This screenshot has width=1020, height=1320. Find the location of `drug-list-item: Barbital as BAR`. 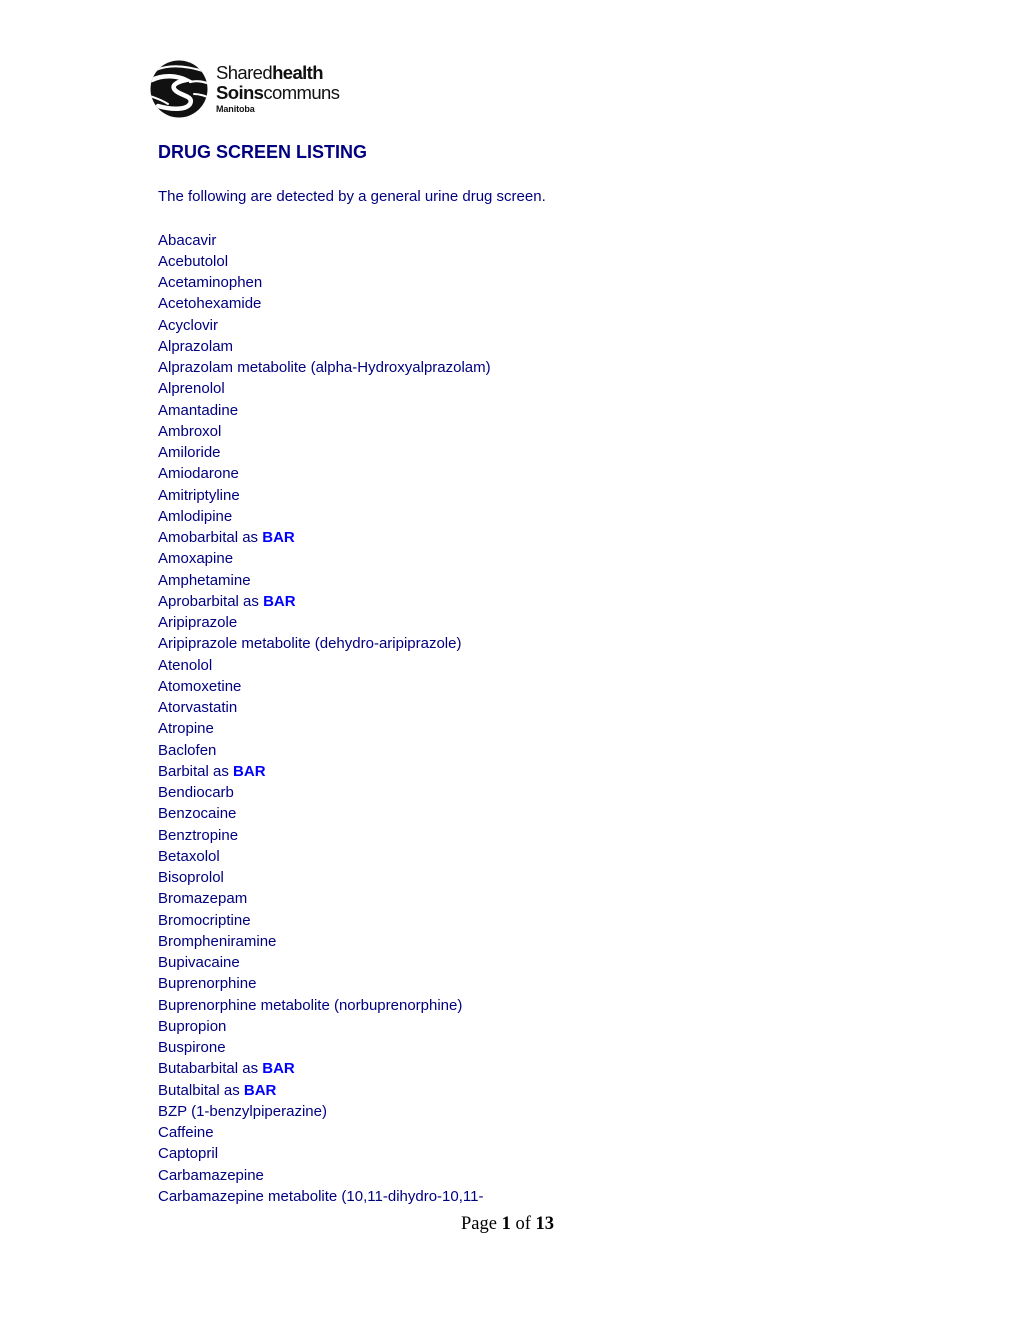

drug-list-item: Barbital as BAR is located at coordinates (324, 771).